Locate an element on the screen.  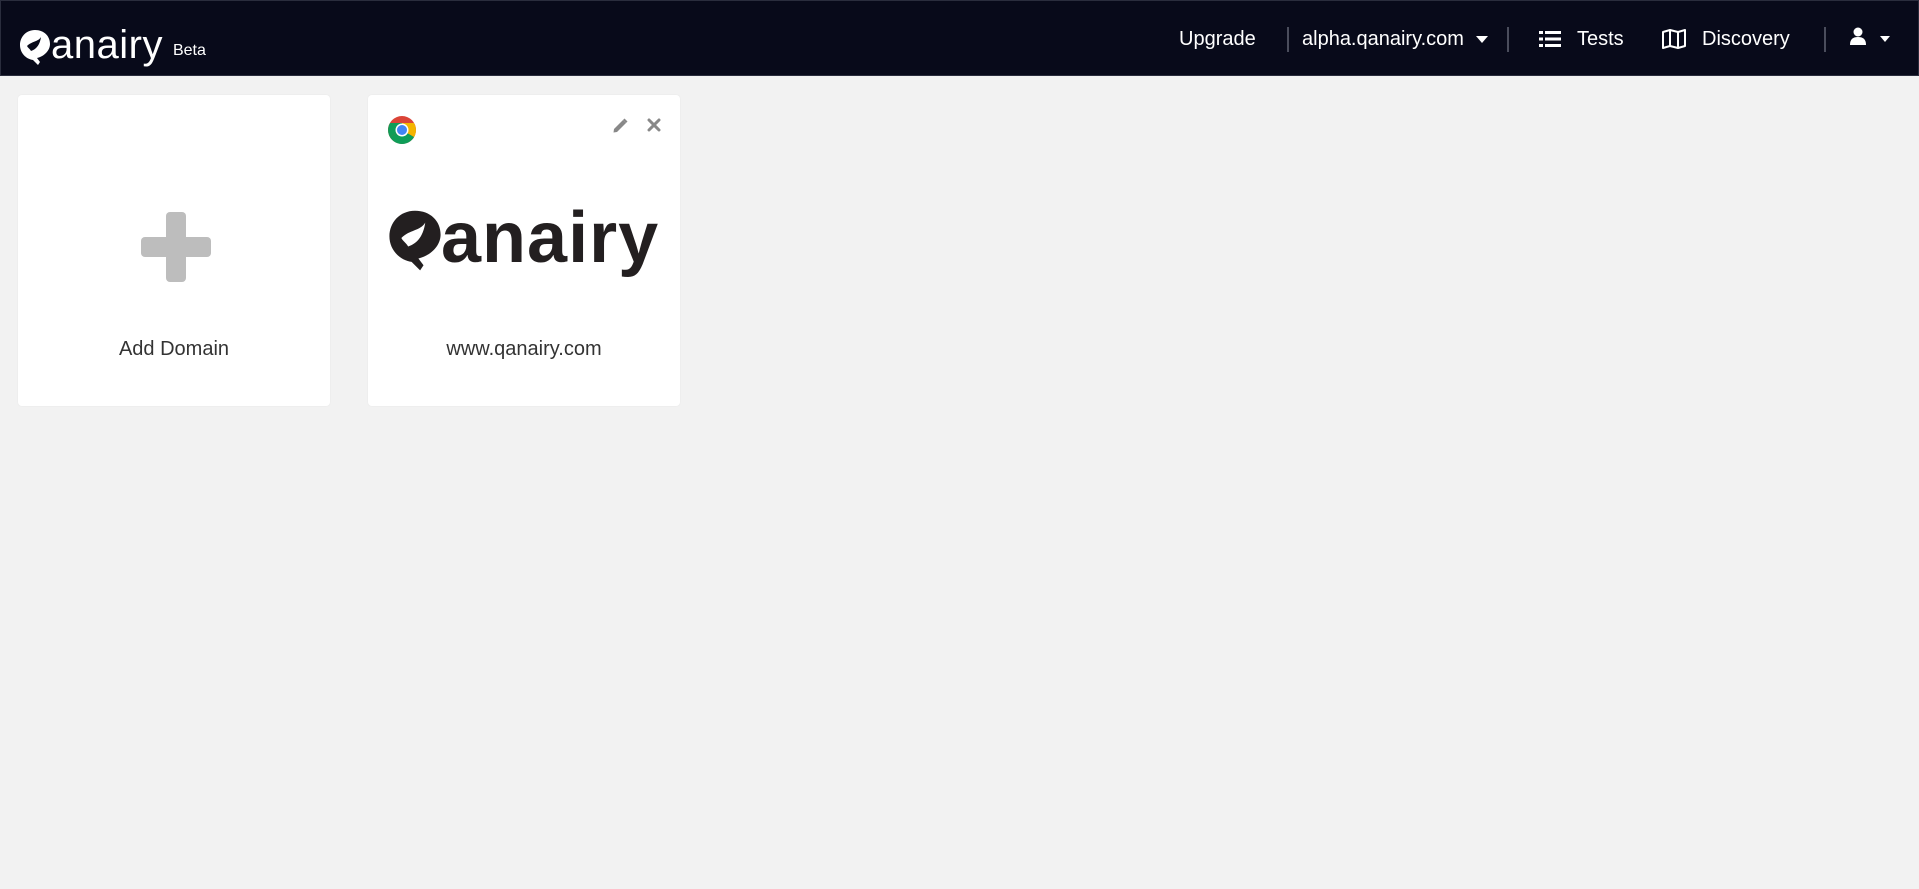
domain-selector: alpha.qanairy.com is located at coordinates (1395, 39).